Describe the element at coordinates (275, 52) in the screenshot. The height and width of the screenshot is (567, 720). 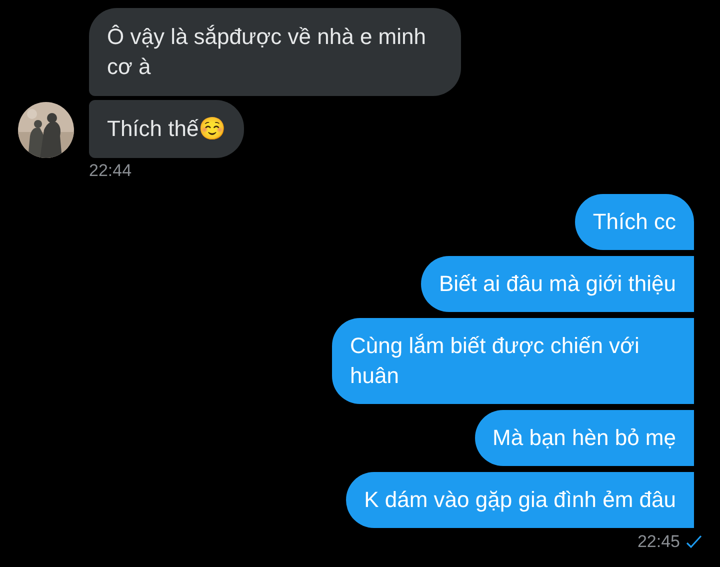
I see `message-bubble: Ô vậy là sắpđược về nhà e minh cơ à` at that location.